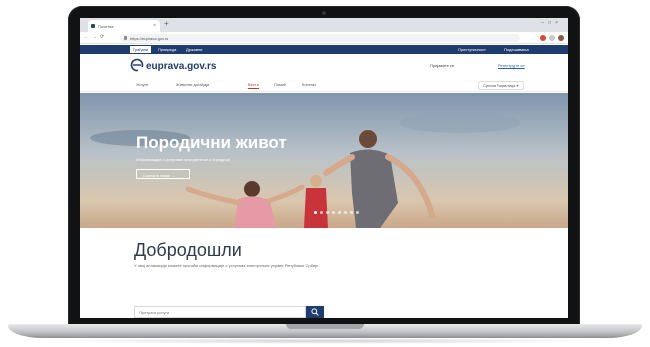  I want to click on language-select: Српски ћирилица ▾, so click(501, 85).